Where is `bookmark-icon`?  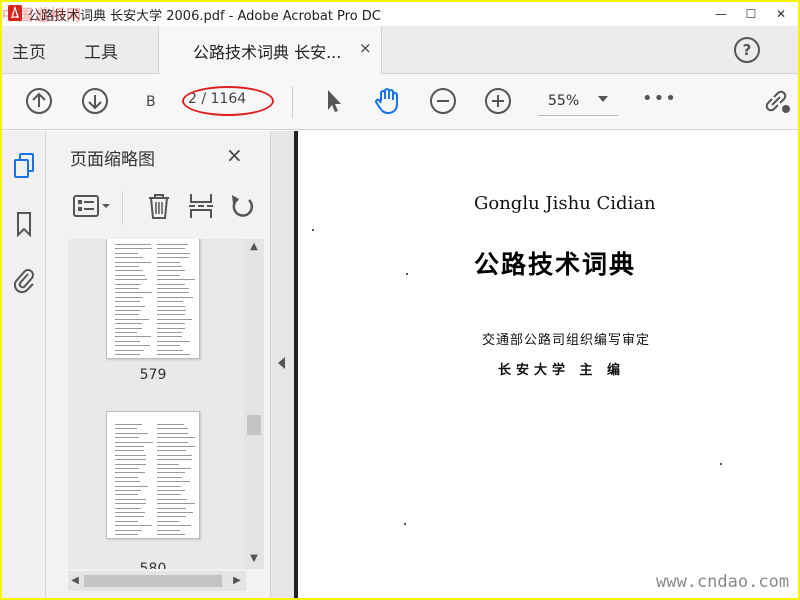 bookmark-icon is located at coordinates (24, 224).